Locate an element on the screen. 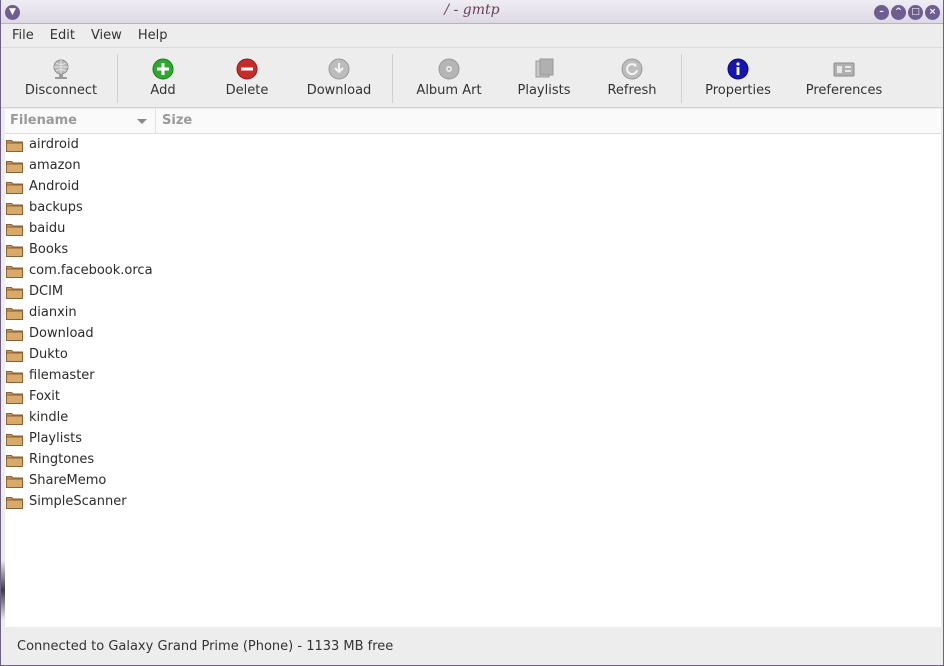 This screenshot has width=944, height=666. list-item: baidu is located at coordinates (473, 228).